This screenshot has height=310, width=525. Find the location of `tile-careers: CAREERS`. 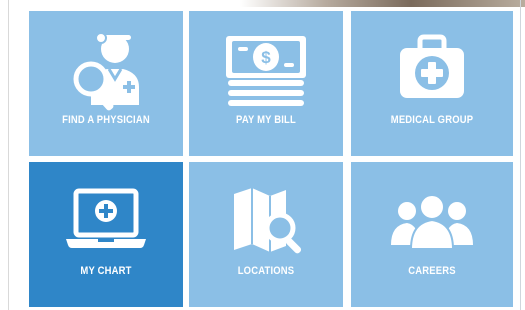

tile-careers: CAREERS is located at coordinates (432, 234).